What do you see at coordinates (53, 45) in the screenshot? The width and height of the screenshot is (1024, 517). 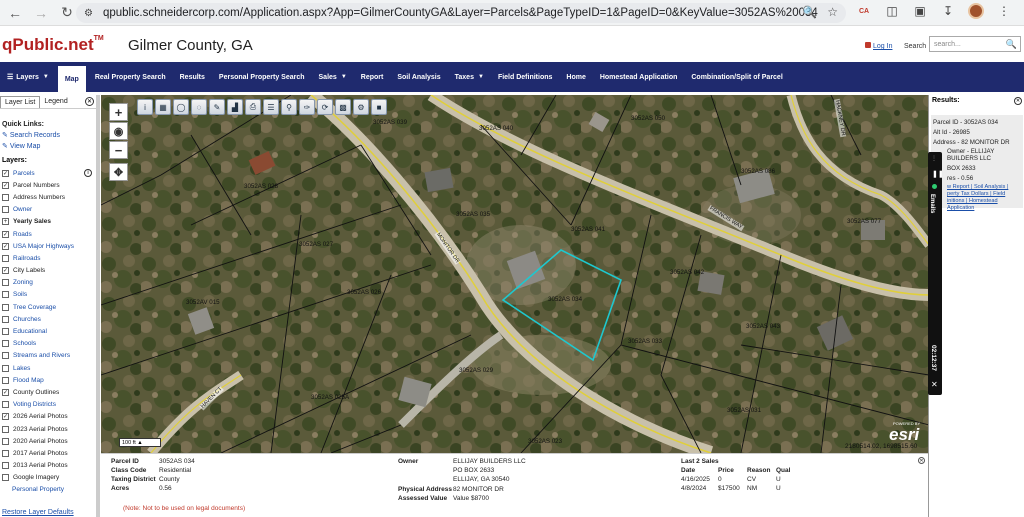 I see `qpublic-logo: qPublic.netTM` at bounding box center [53, 45].